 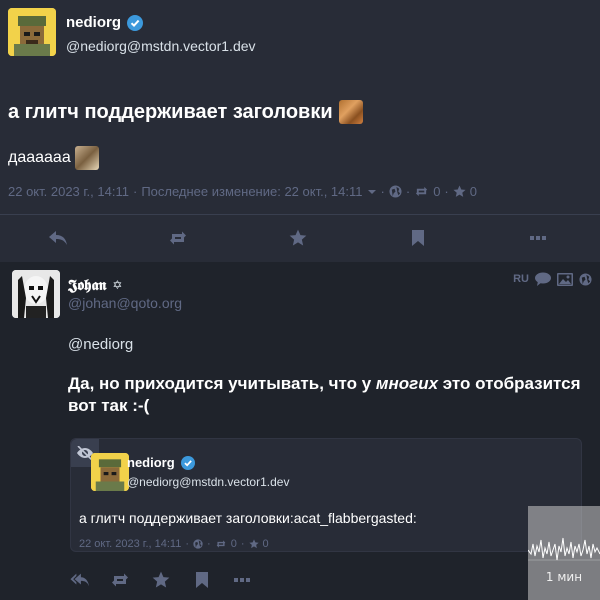 What do you see at coordinates (125, 303) in the screenshot?
I see `account-handle: @johan@qoto.org` at bounding box center [125, 303].